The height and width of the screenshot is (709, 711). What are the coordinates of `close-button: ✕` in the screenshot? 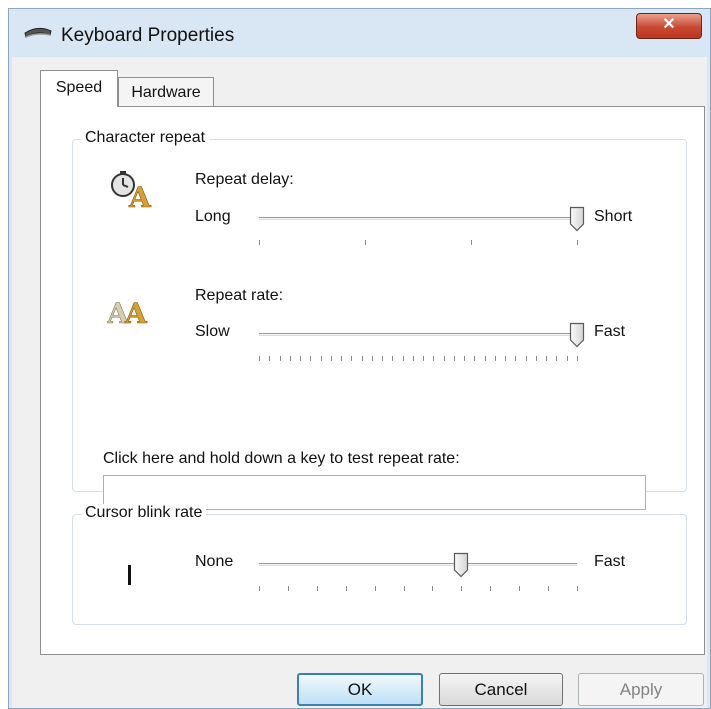 It's located at (669, 26).